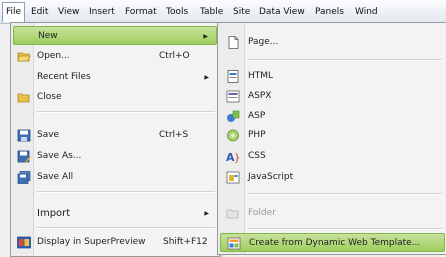 This screenshot has height=257, width=446. What do you see at coordinates (257, 135) in the screenshot?
I see `submenu-item-label: PHP` at bounding box center [257, 135].